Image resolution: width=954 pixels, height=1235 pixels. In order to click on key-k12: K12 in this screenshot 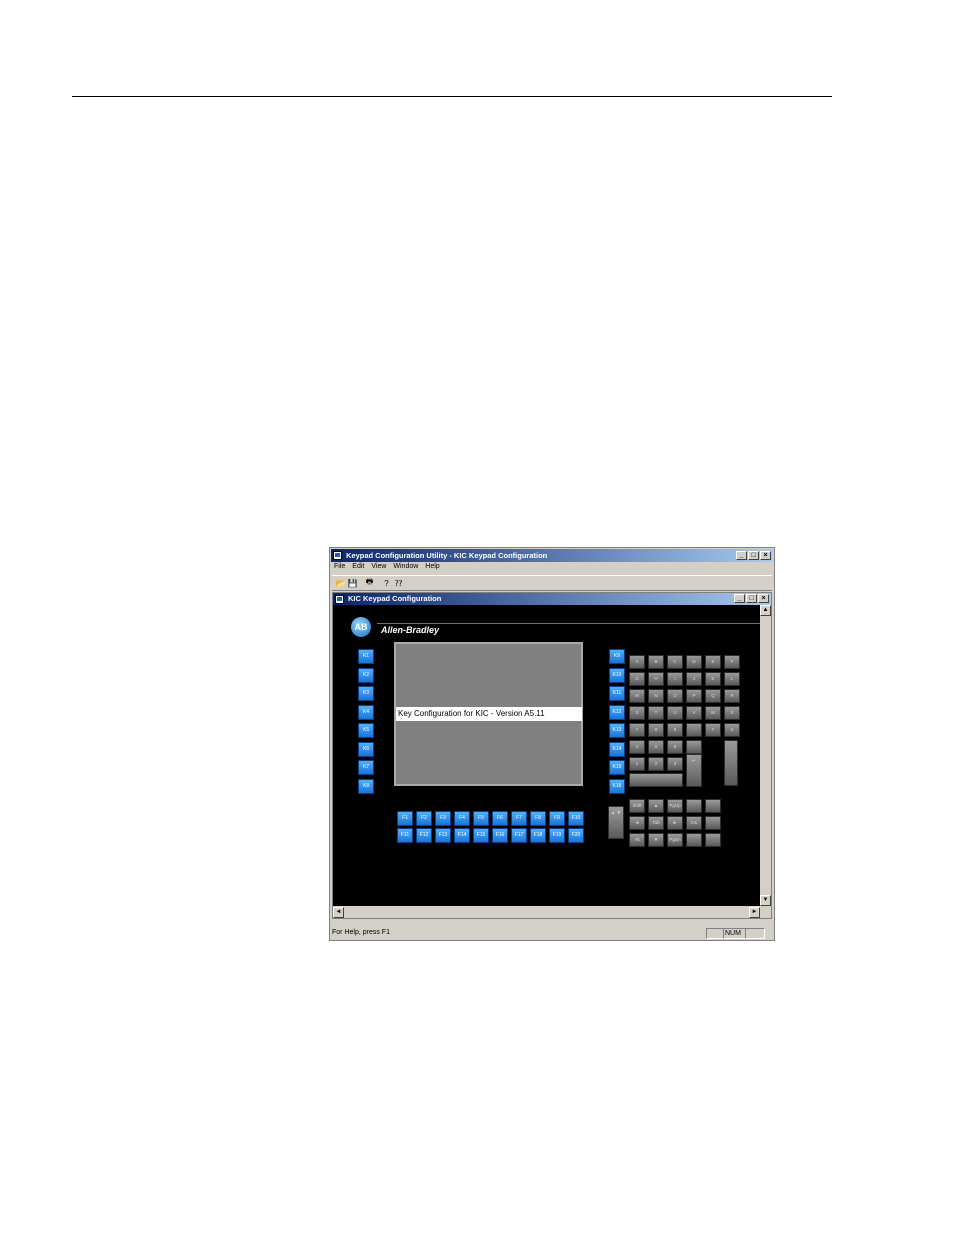, I will do `click(617, 712)`.